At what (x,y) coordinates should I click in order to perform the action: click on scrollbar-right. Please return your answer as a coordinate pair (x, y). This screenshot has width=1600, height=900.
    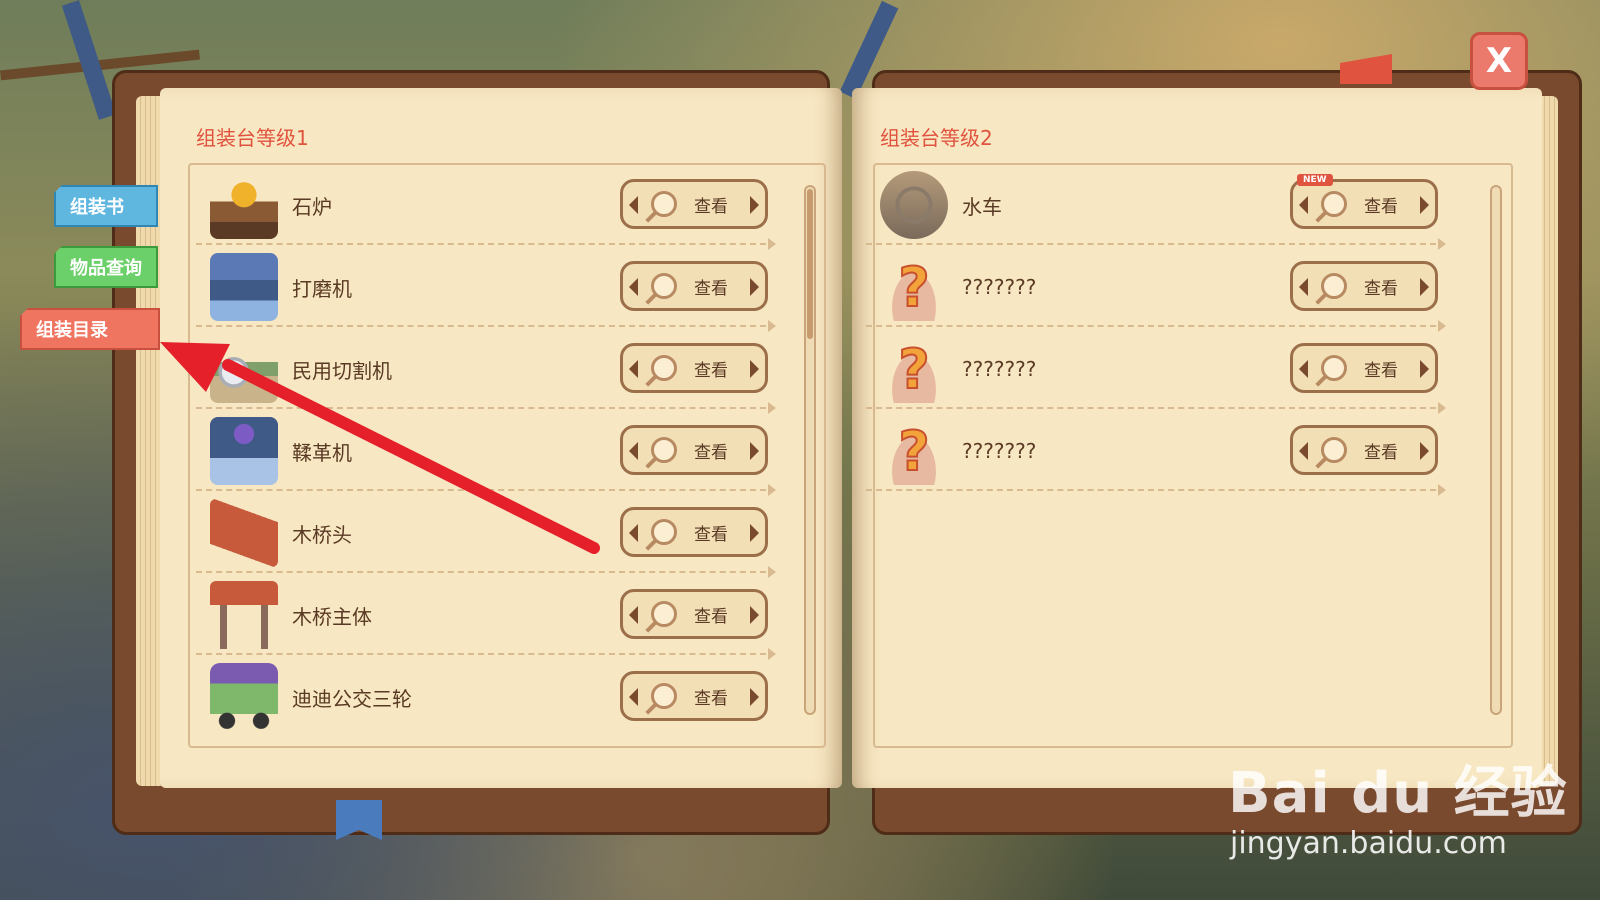
    Looking at the image, I should click on (1496, 450).